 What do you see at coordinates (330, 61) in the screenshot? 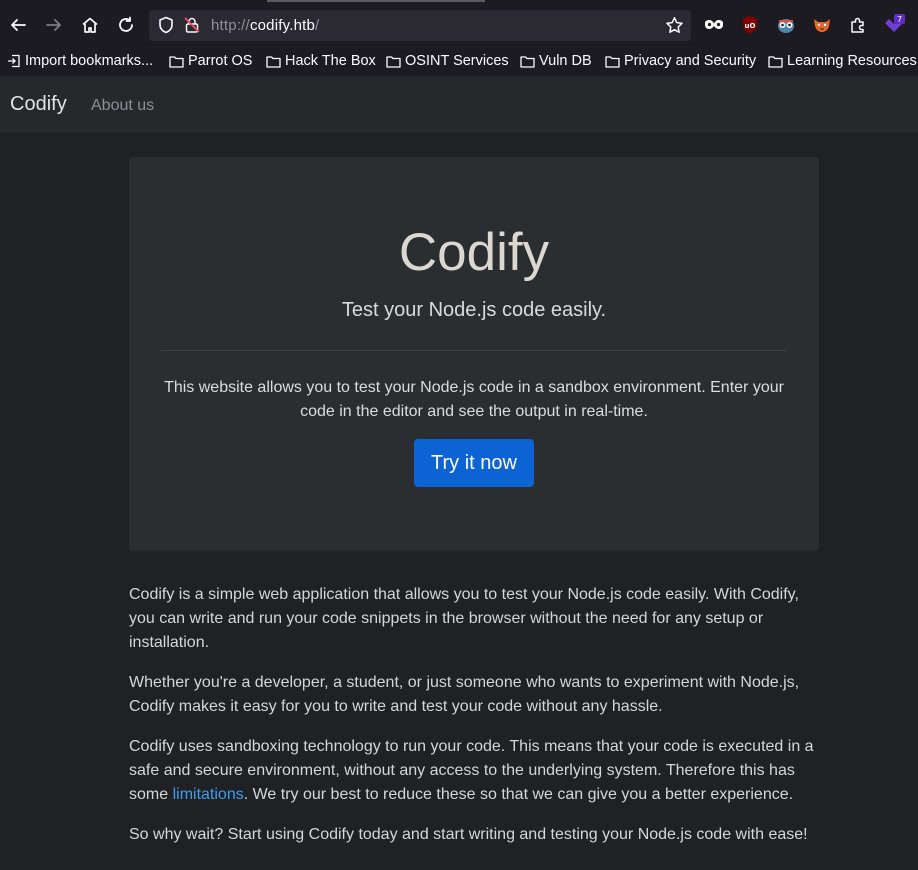
I see `bookmark-label: Hack The Box` at bounding box center [330, 61].